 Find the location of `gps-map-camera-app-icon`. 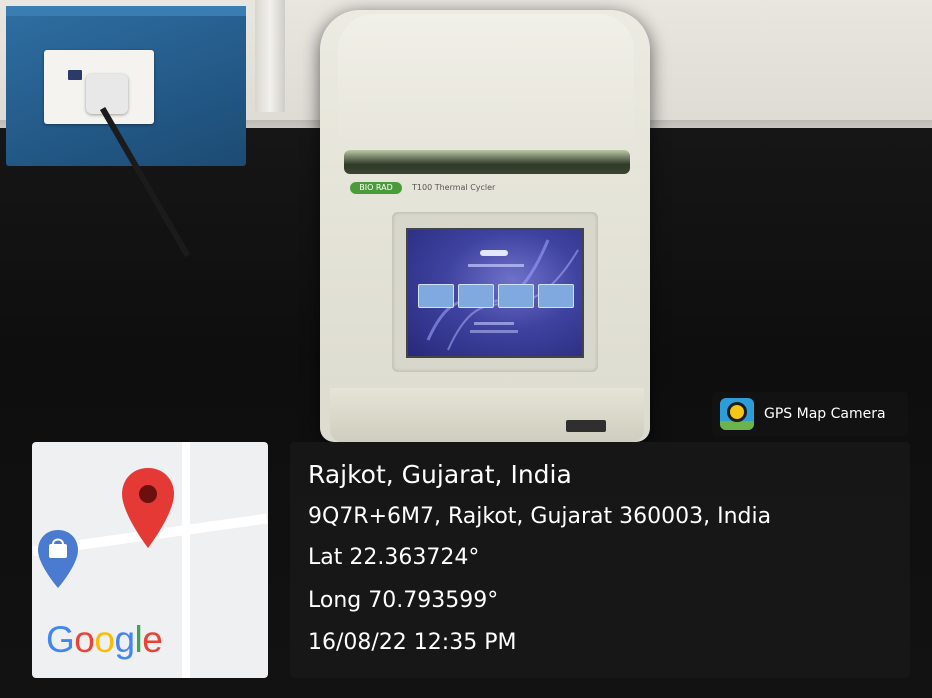

gps-map-camera-app-icon is located at coordinates (737, 414).